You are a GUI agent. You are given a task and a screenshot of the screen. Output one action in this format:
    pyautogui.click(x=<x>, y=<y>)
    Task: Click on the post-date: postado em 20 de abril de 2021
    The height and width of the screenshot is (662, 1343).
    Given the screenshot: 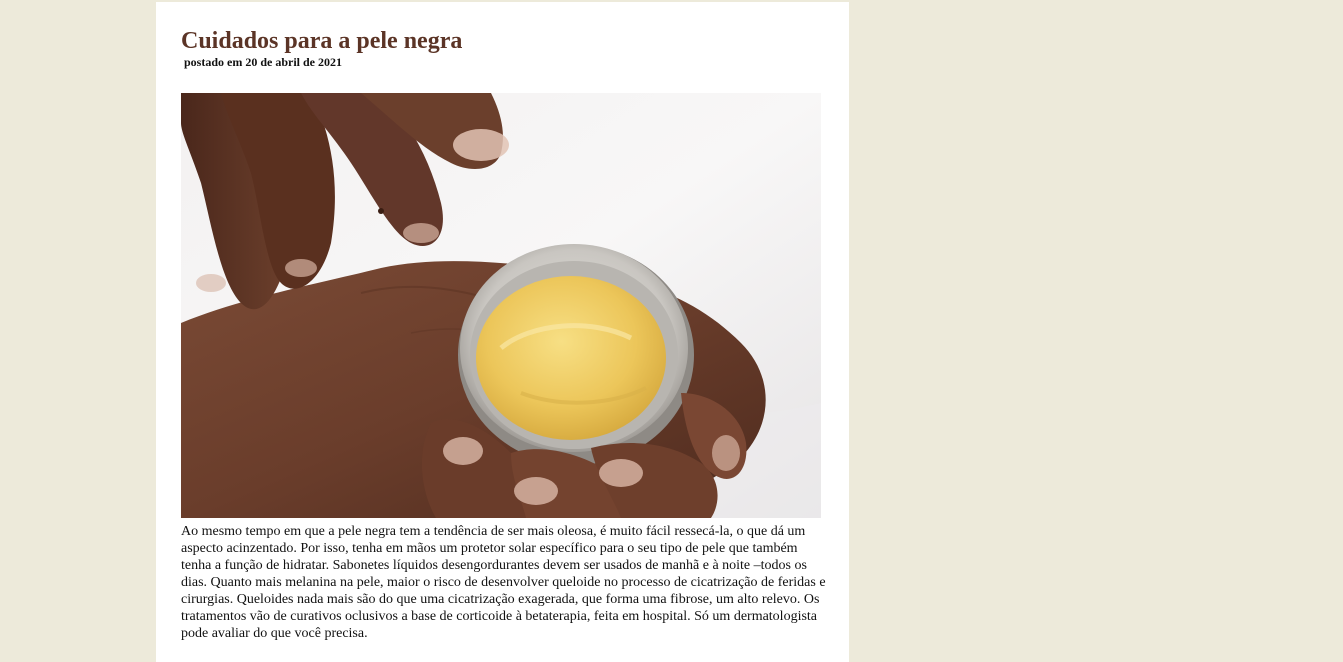 What is the action you would take?
    pyautogui.click(x=263, y=62)
    